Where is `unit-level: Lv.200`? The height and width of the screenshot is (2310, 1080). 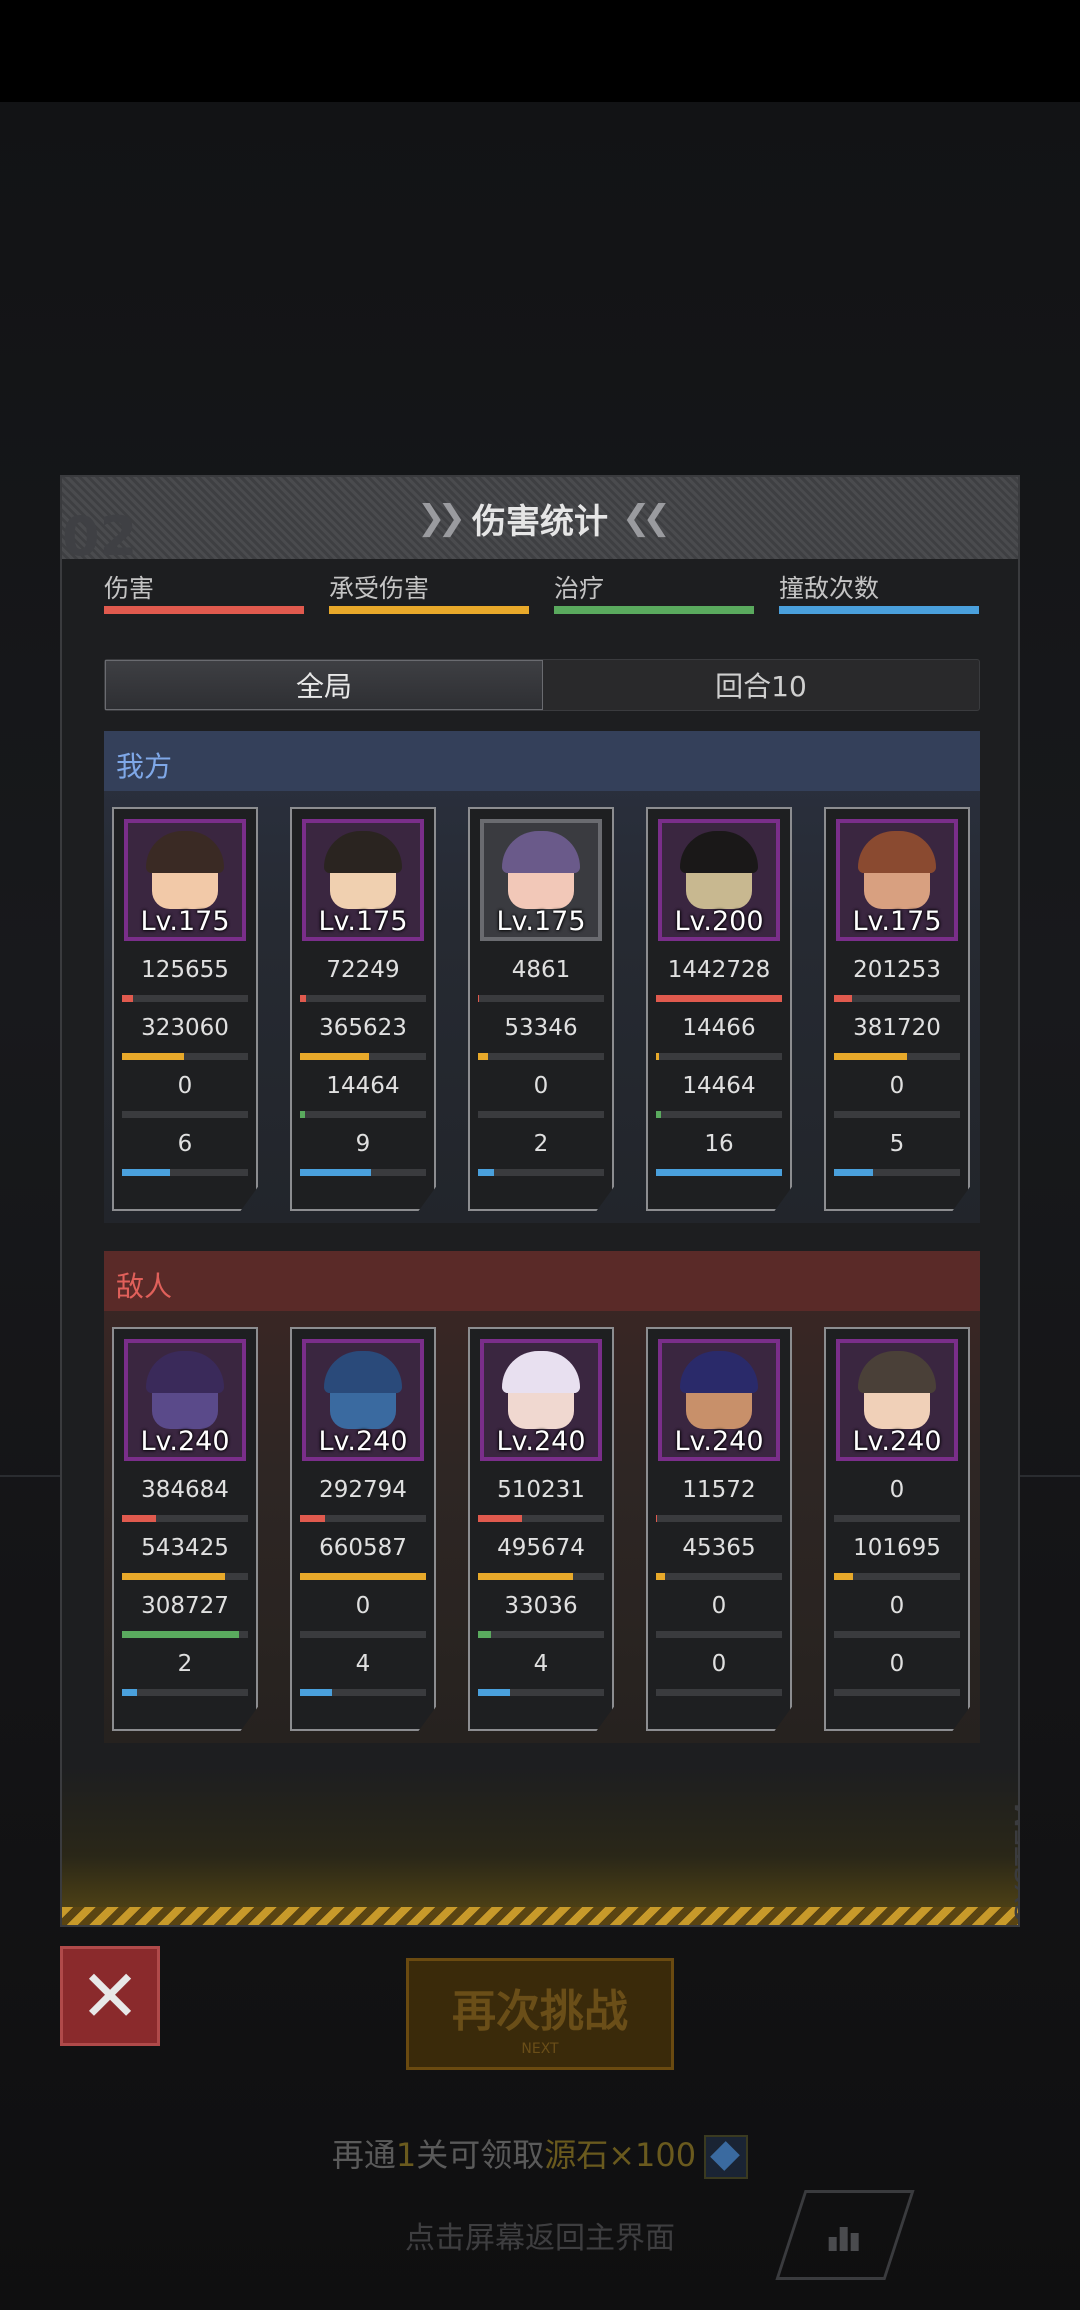 unit-level: Lv.200 is located at coordinates (719, 921).